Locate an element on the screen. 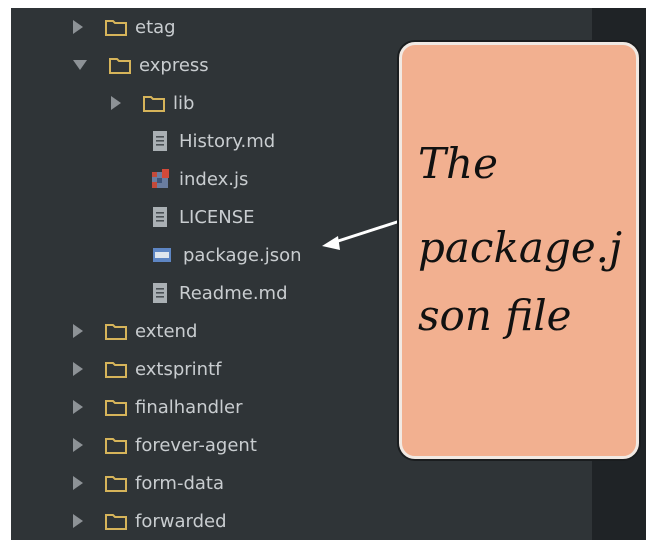 The height and width of the screenshot is (540, 646). callout-line-3: son file is located at coordinates (495, 315).